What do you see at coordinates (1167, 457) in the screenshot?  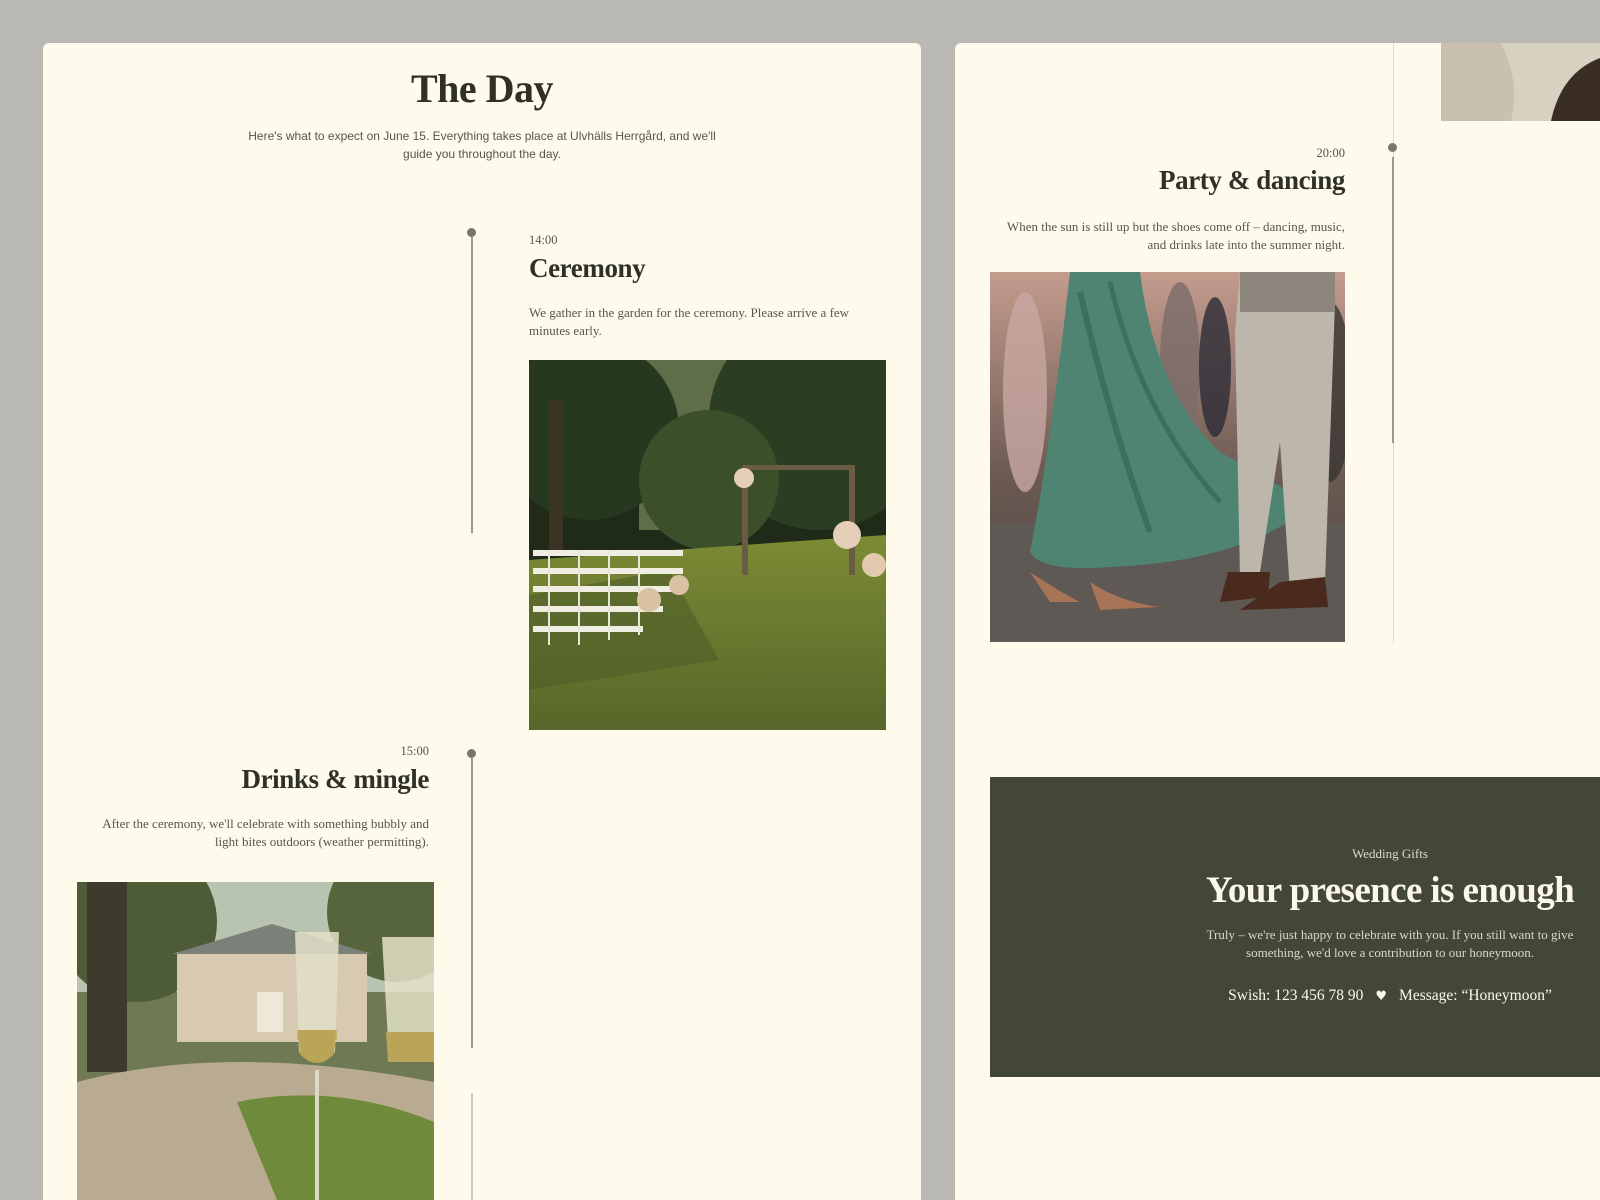 I see `dancing-photo` at bounding box center [1167, 457].